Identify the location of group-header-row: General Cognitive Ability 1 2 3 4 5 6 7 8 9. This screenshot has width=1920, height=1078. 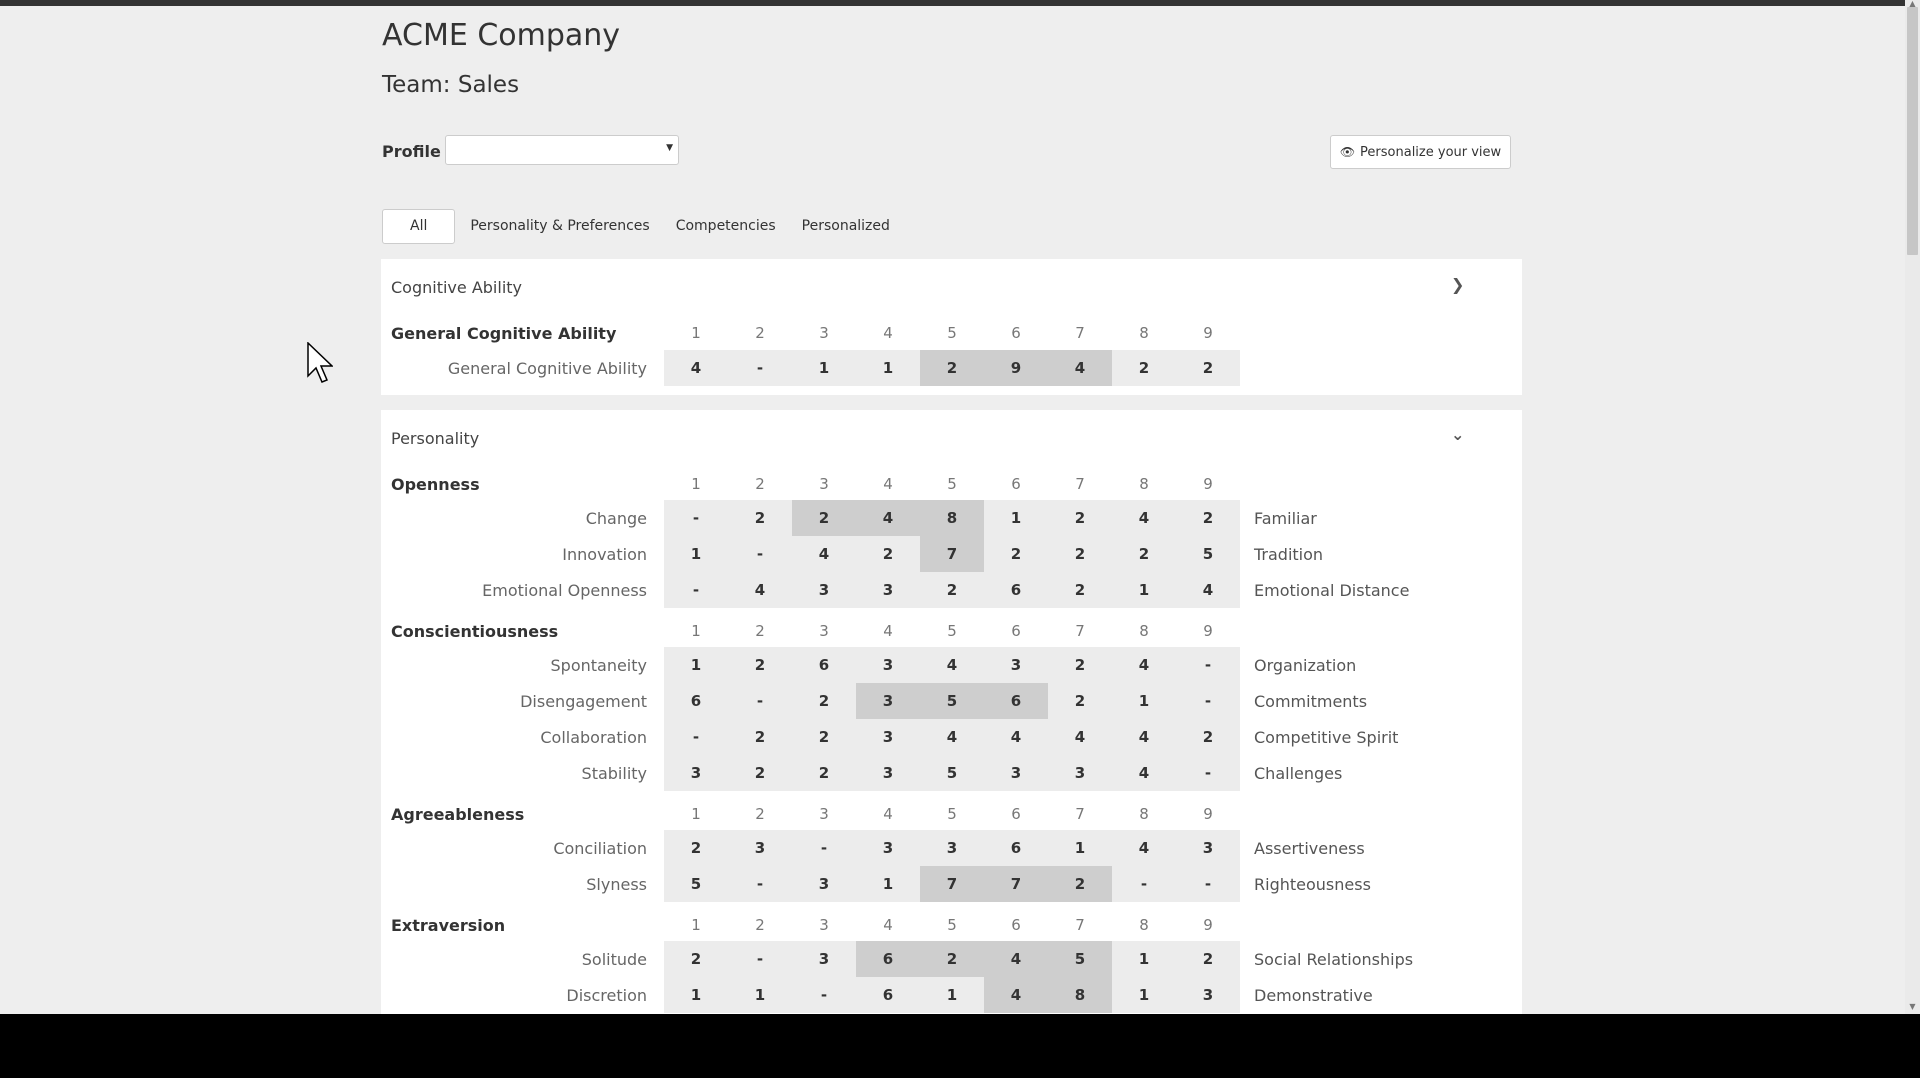
(951, 333).